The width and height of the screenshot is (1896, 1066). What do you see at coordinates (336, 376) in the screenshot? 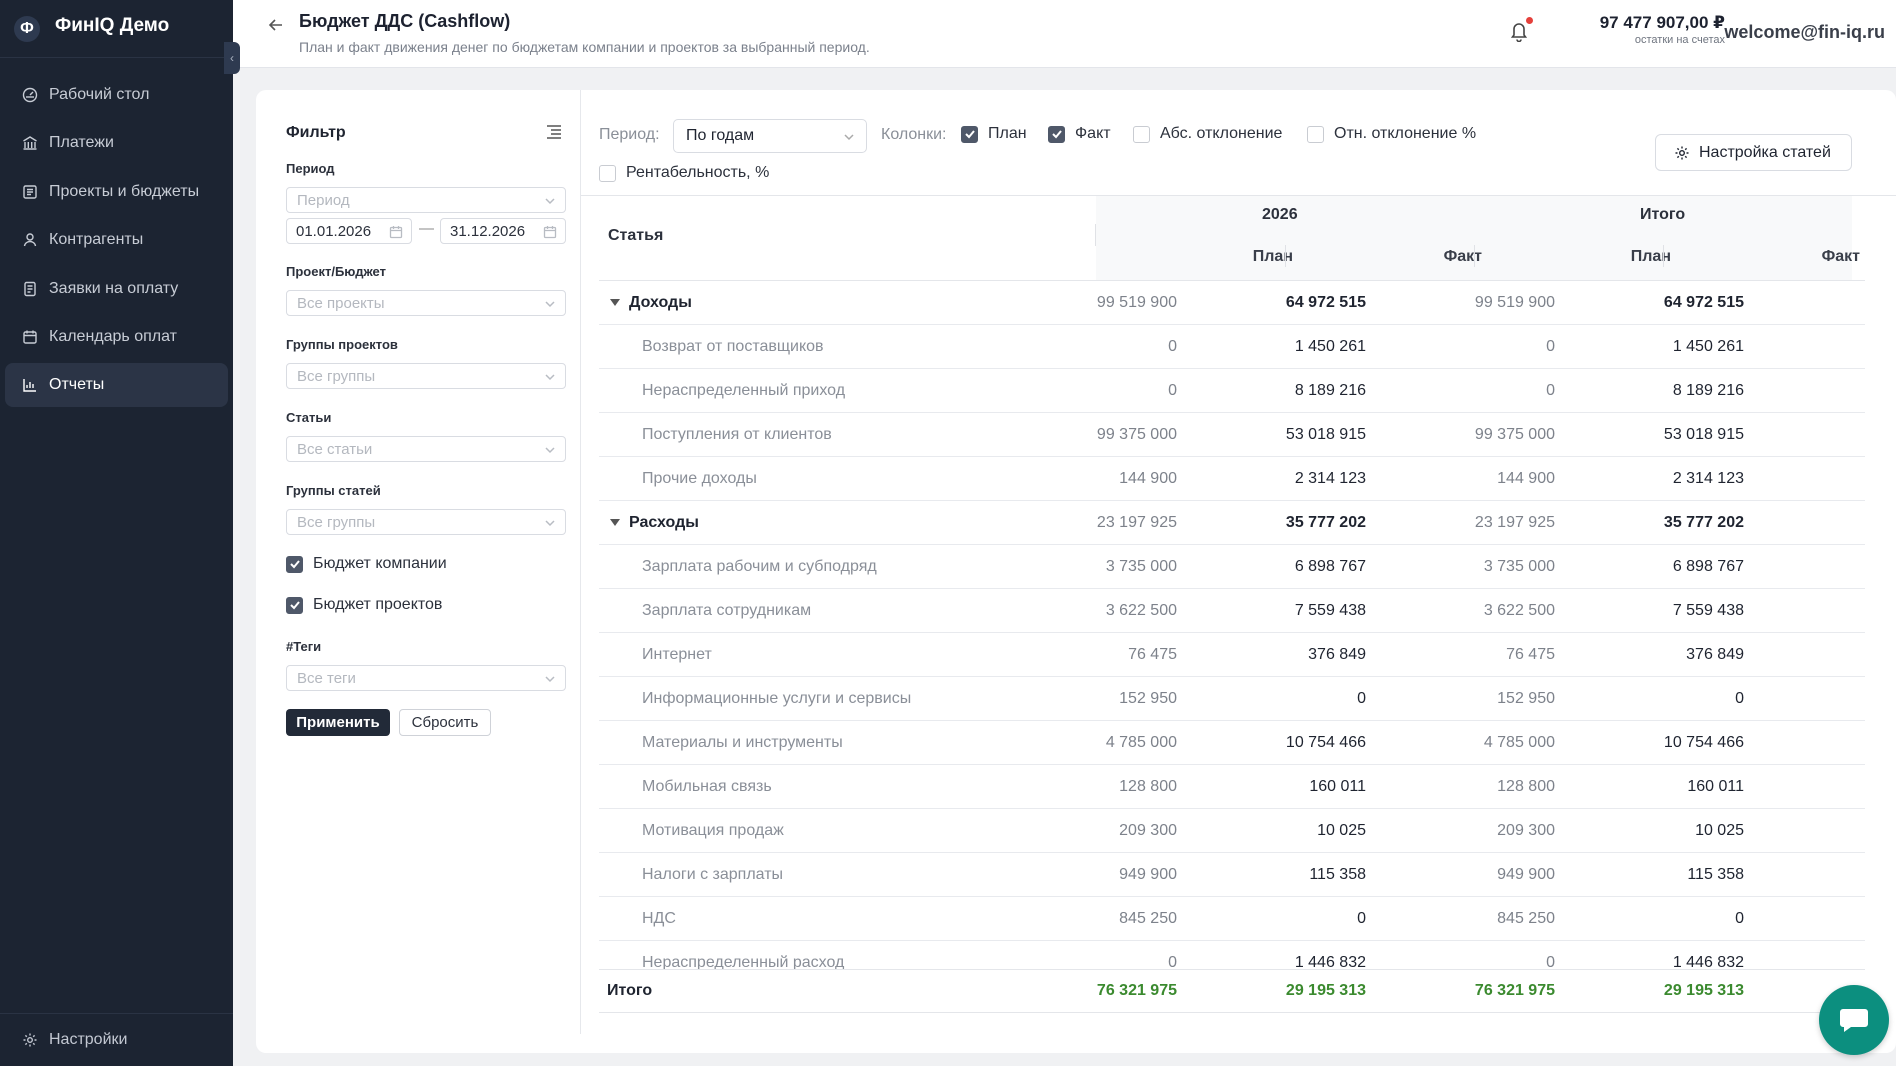
I see `project-groups-placeholder: Все группы` at bounding box center [336, 376].